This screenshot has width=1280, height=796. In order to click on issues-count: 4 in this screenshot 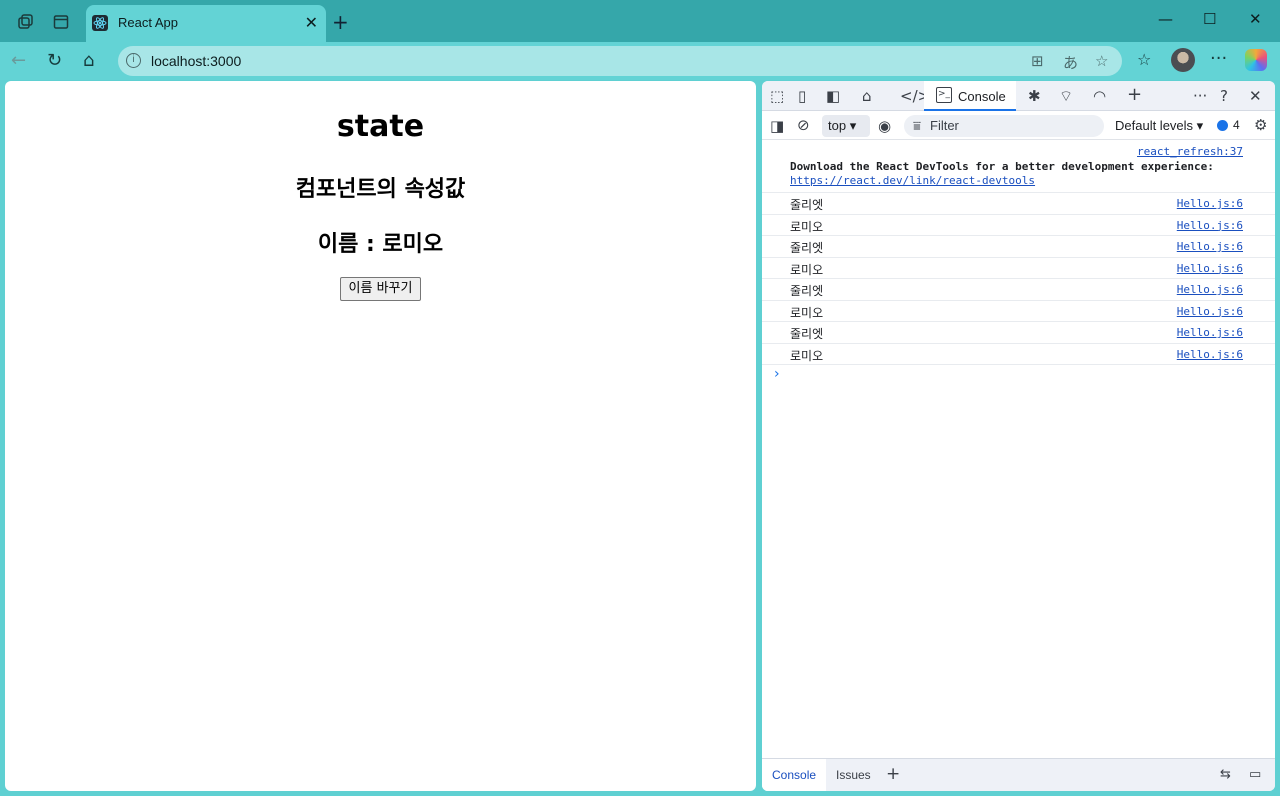, I will do `click(1236, 125)`.